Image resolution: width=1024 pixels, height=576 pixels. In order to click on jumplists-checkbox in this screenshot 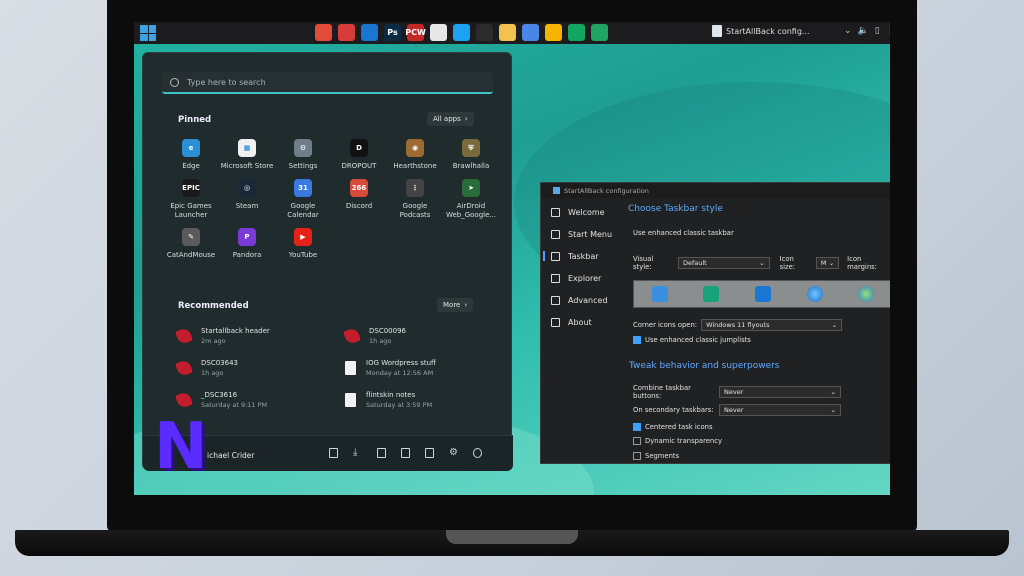, I will do `click(637, 340)`.